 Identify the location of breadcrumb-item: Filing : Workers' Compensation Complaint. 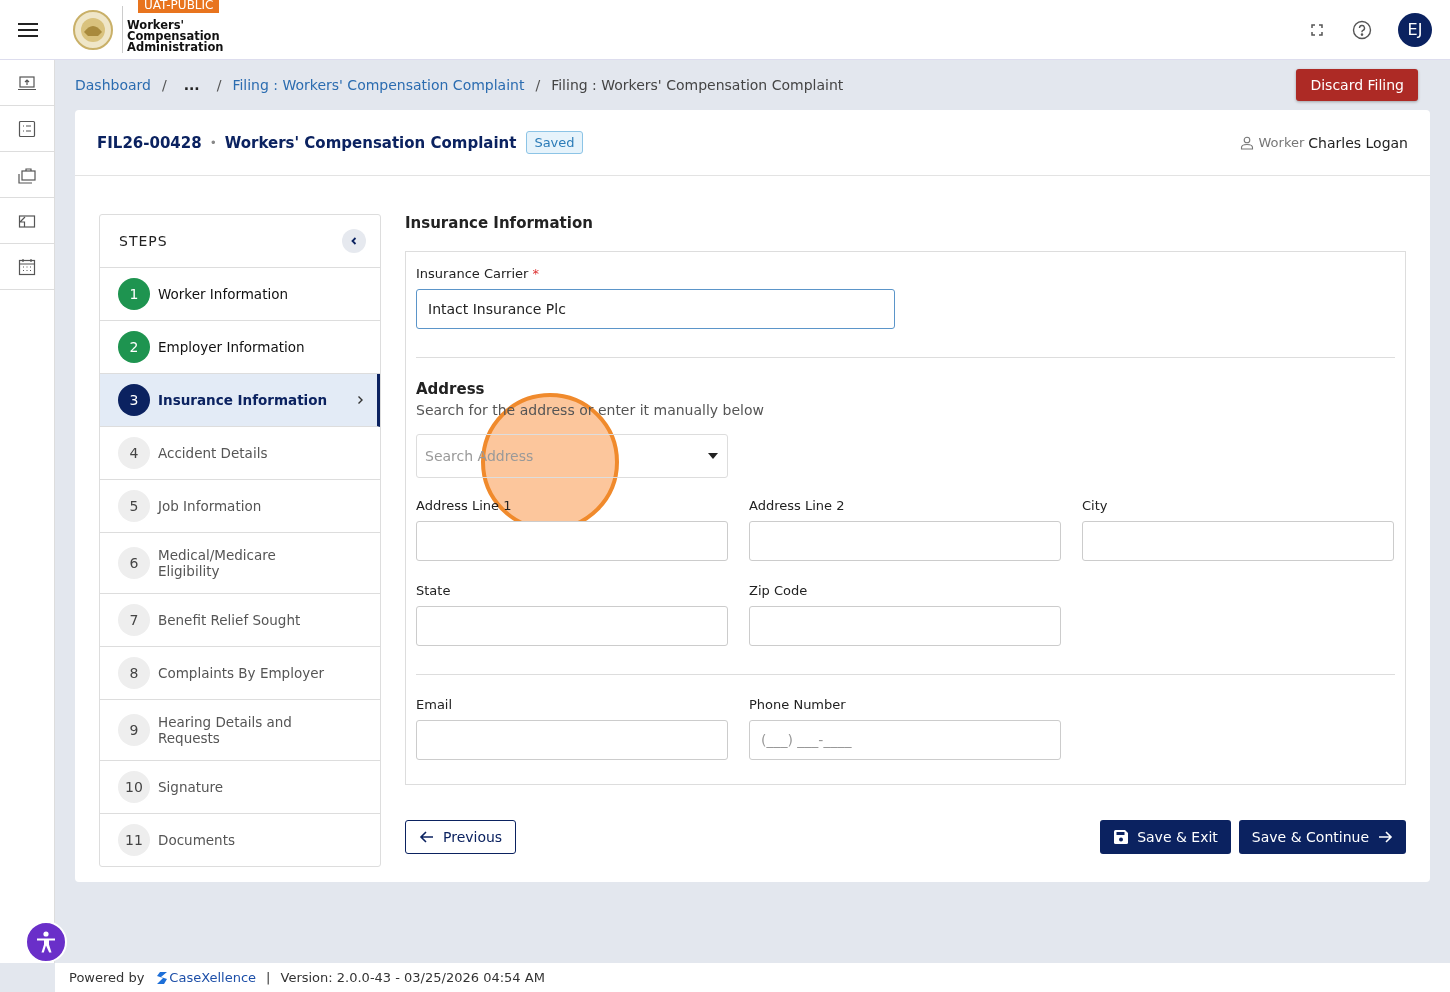
(697, 85).